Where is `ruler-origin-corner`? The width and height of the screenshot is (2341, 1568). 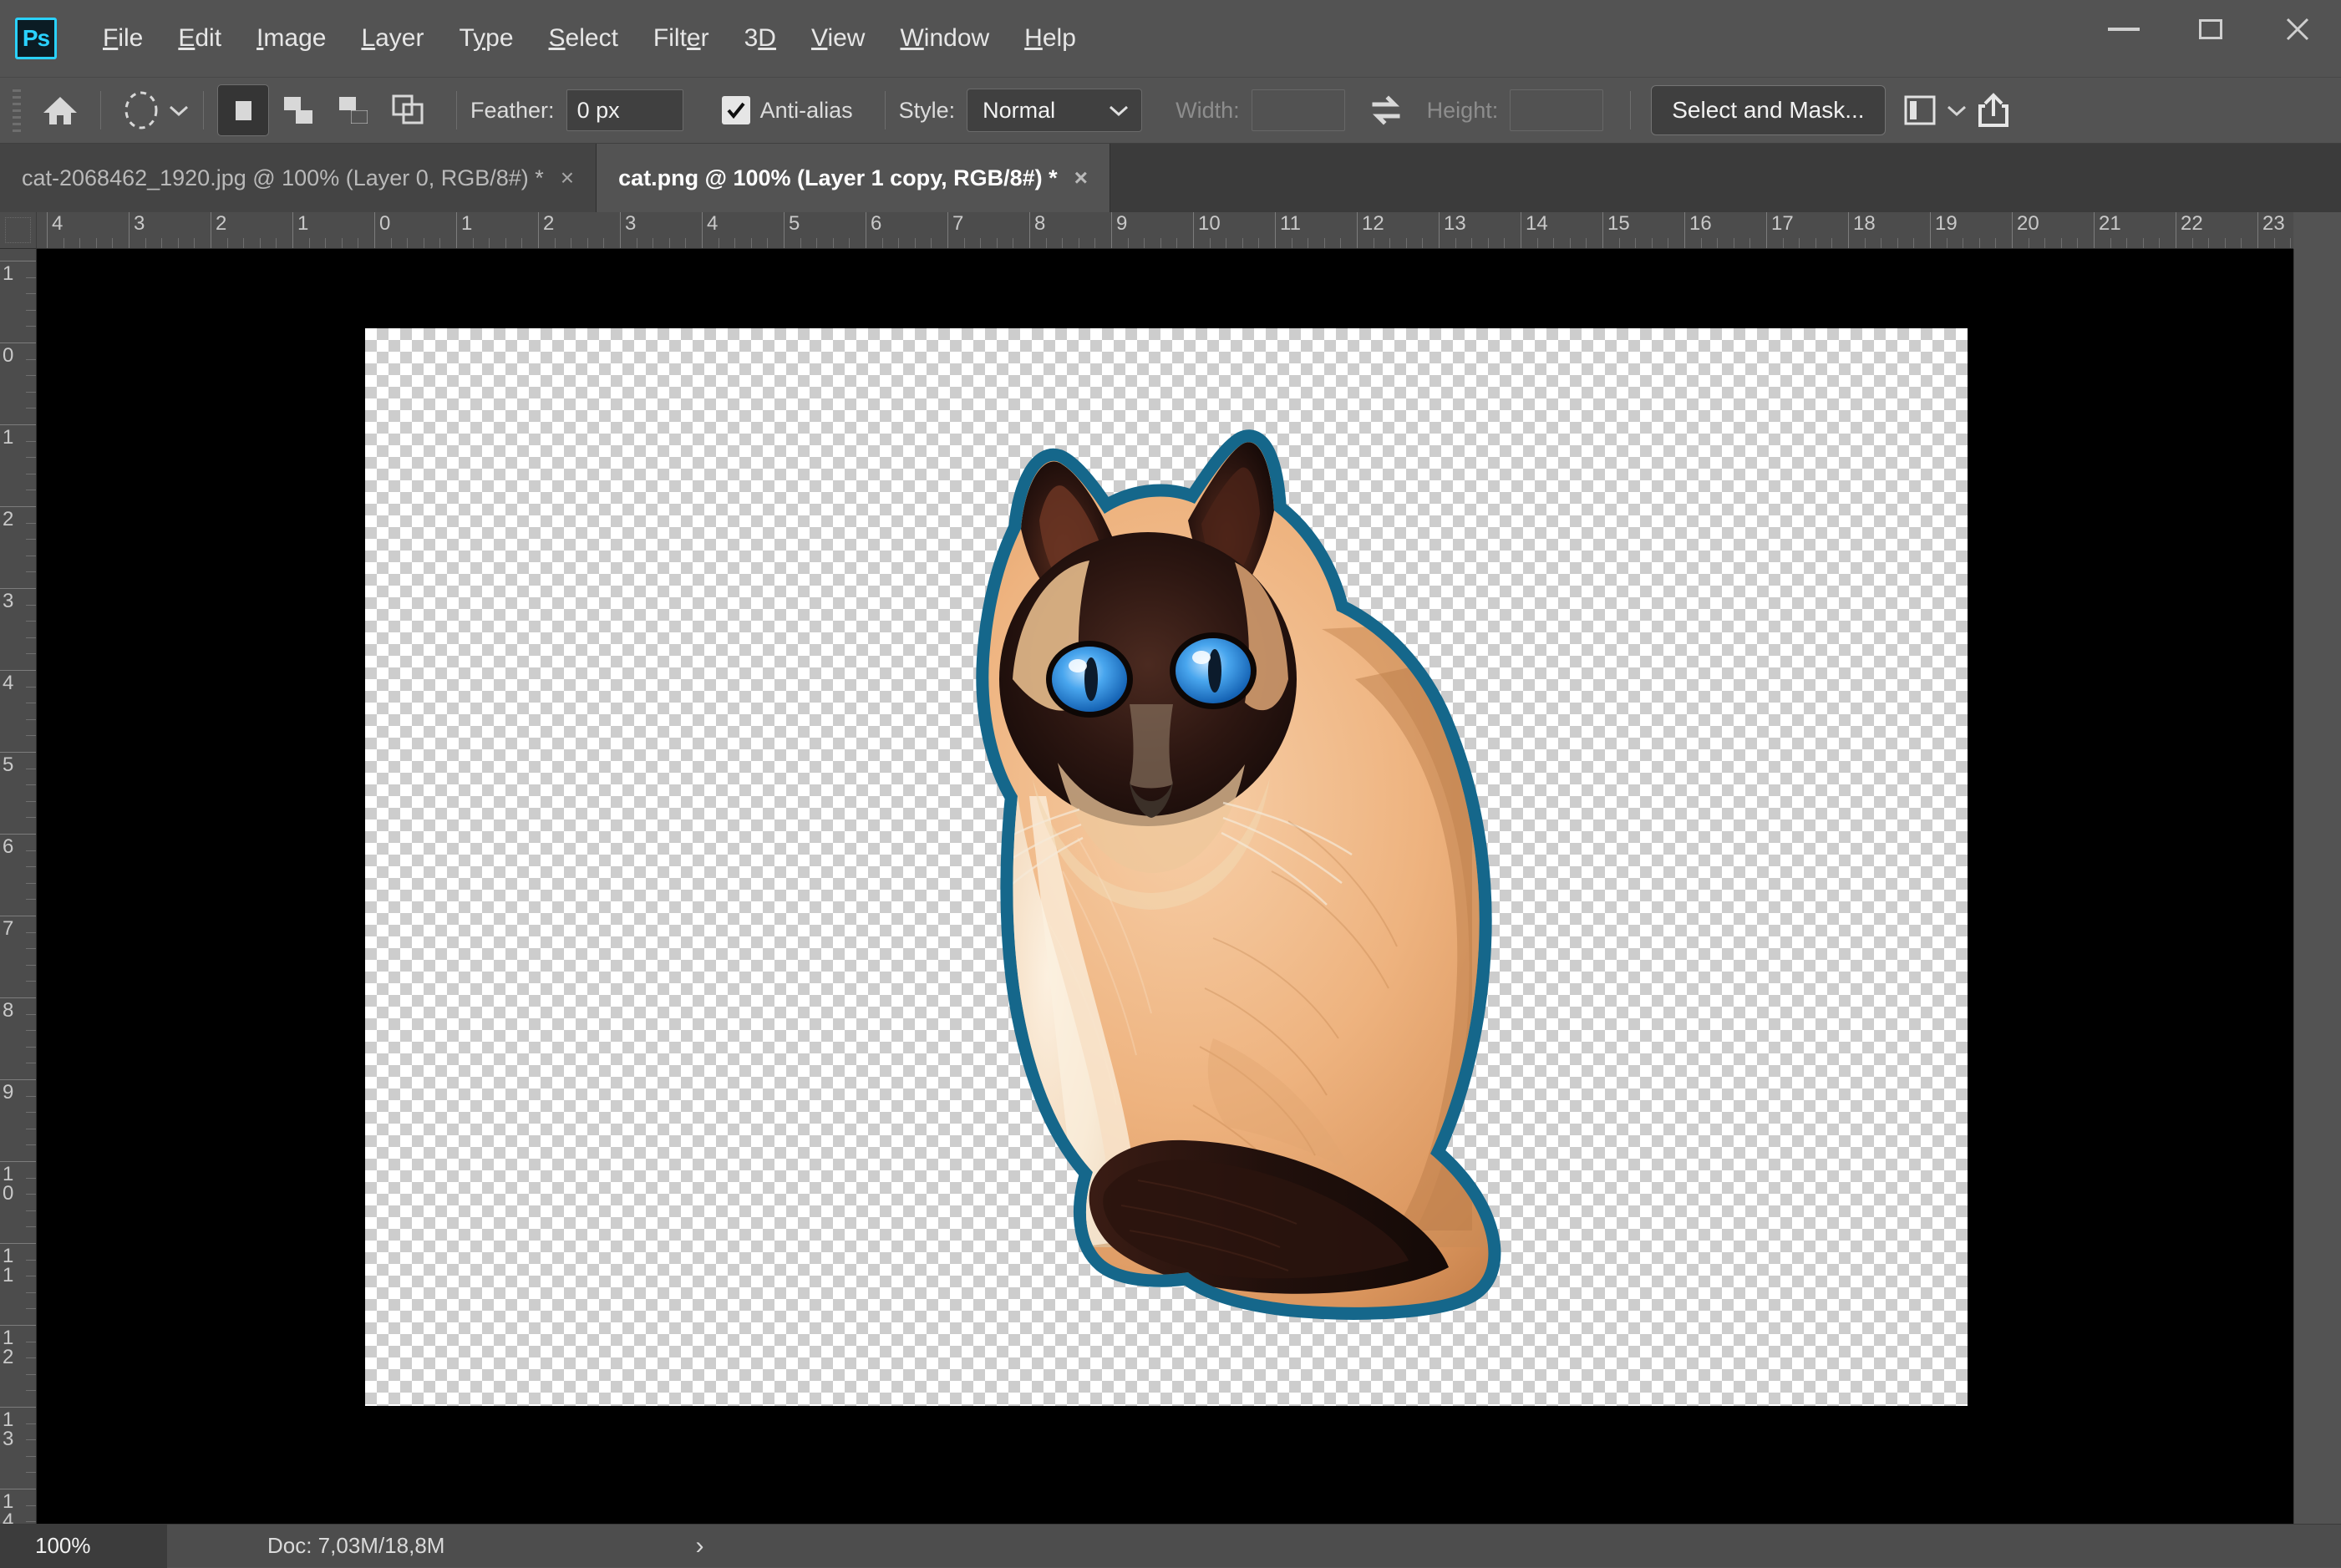 ruler-origin-corner is located at coordinates (18, 231).